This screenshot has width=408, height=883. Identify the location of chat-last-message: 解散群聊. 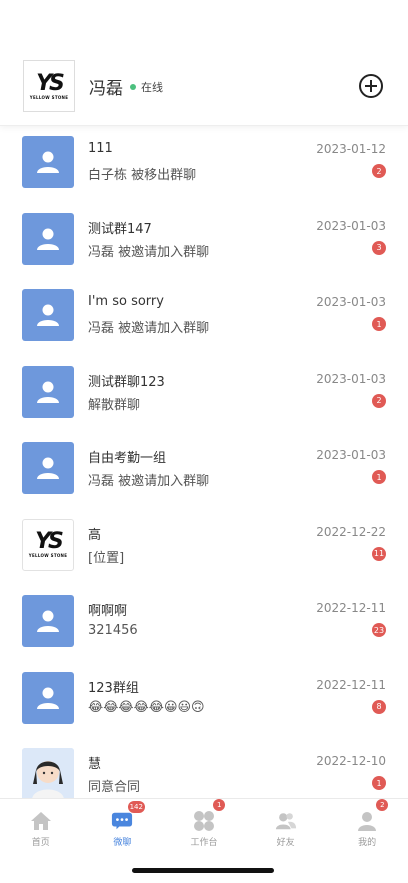
(114, 405).